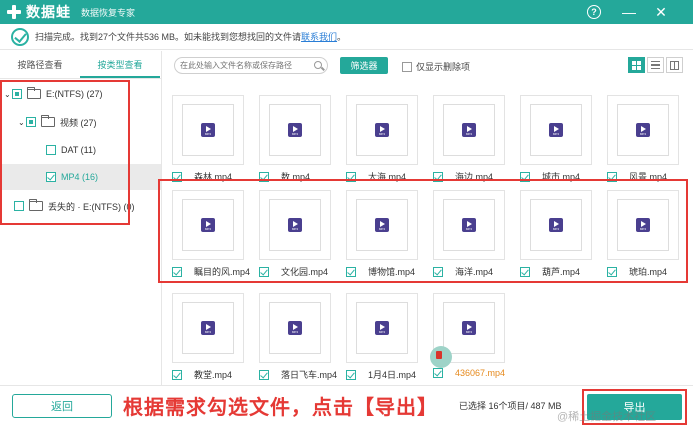 This screenshot has width=693, height=428. I want to click on search-field, so click(251, 65).